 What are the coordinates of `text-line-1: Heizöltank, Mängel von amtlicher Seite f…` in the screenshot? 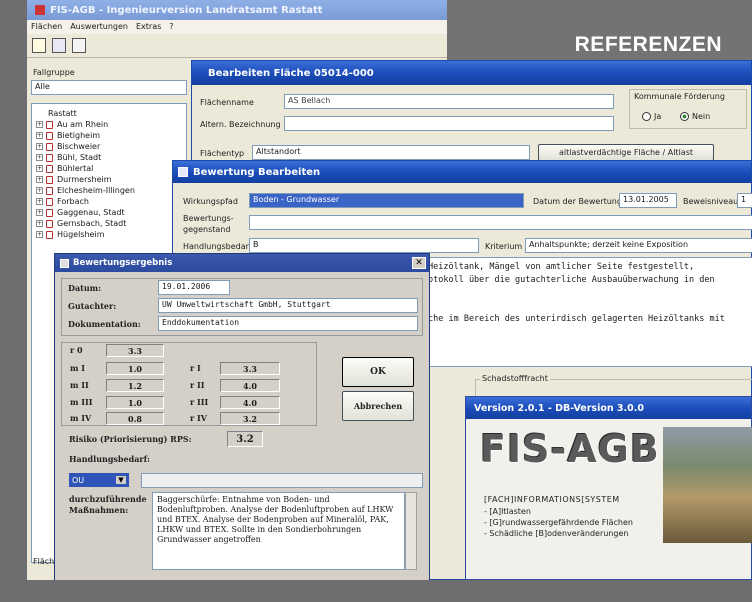 It's located at (561, 267).